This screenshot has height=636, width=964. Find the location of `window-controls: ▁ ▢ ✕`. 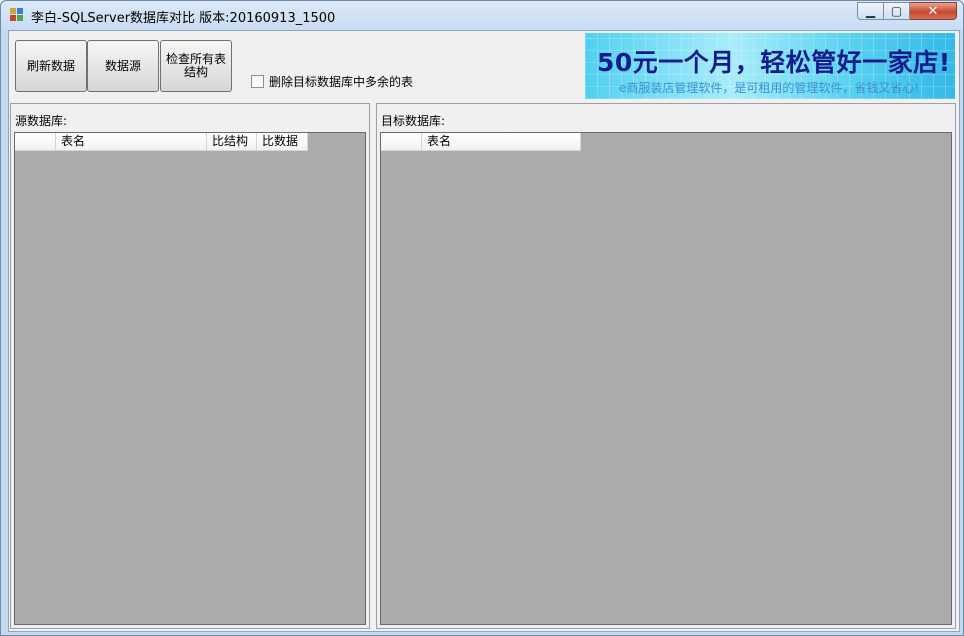

window-controls: ▁ ▢ ✕ is located at coordinates (907, 11).